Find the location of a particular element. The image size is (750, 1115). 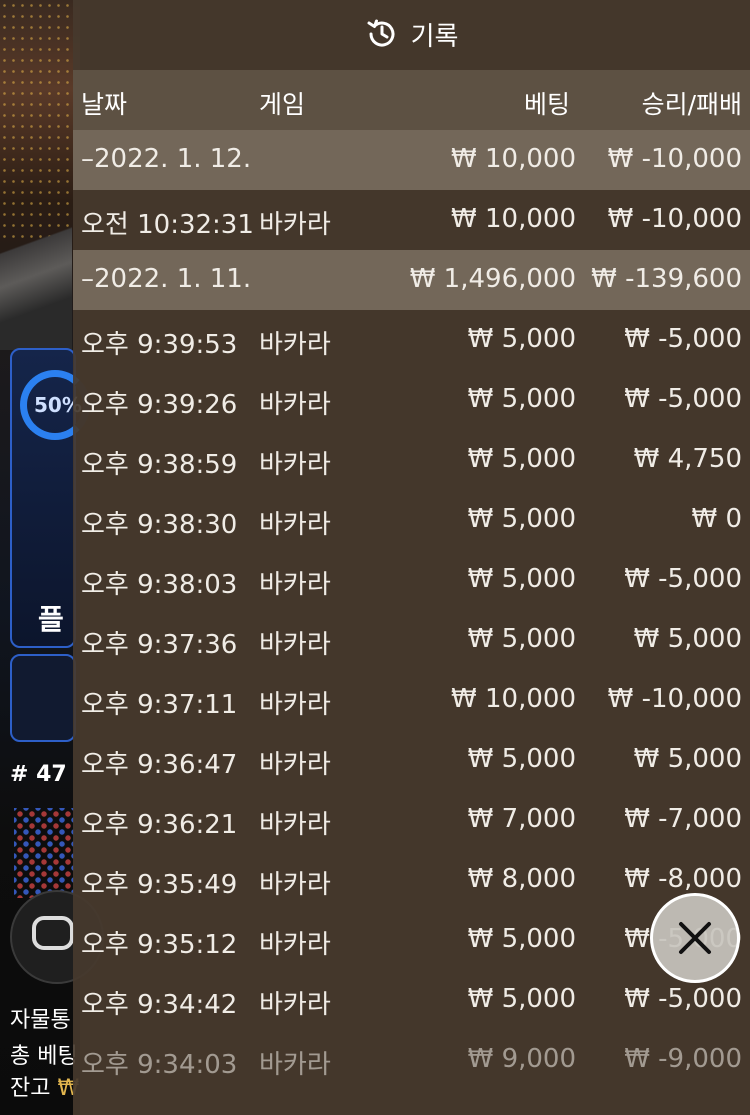

history-row: 오후 9:37:36 바카라 ₩ 5,000 ₩ 5,000 is located at coordinates (411, 640).